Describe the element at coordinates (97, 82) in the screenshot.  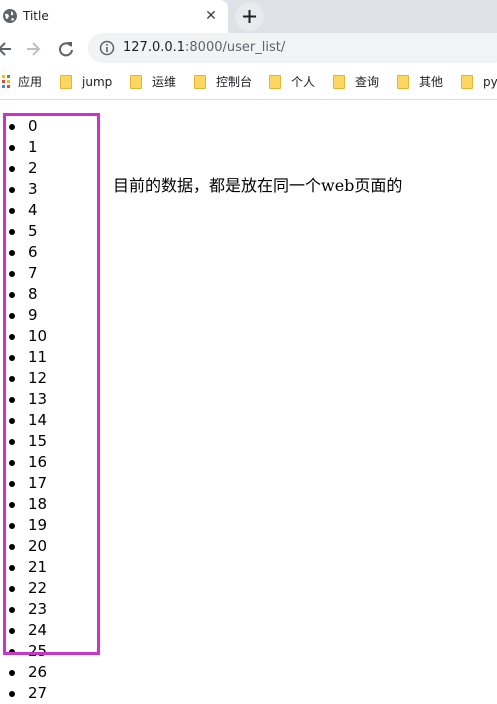
I see `bookmark-label: jump` at that location.